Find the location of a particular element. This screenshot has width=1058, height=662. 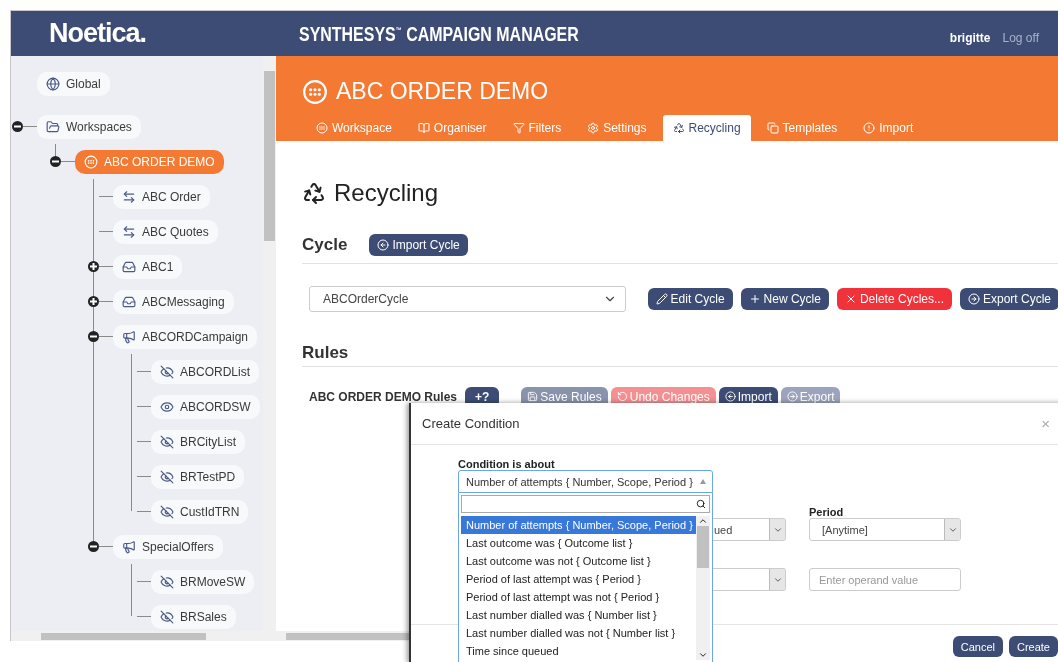

tree-node: ABCORDList is located at coordinates (205, 371).